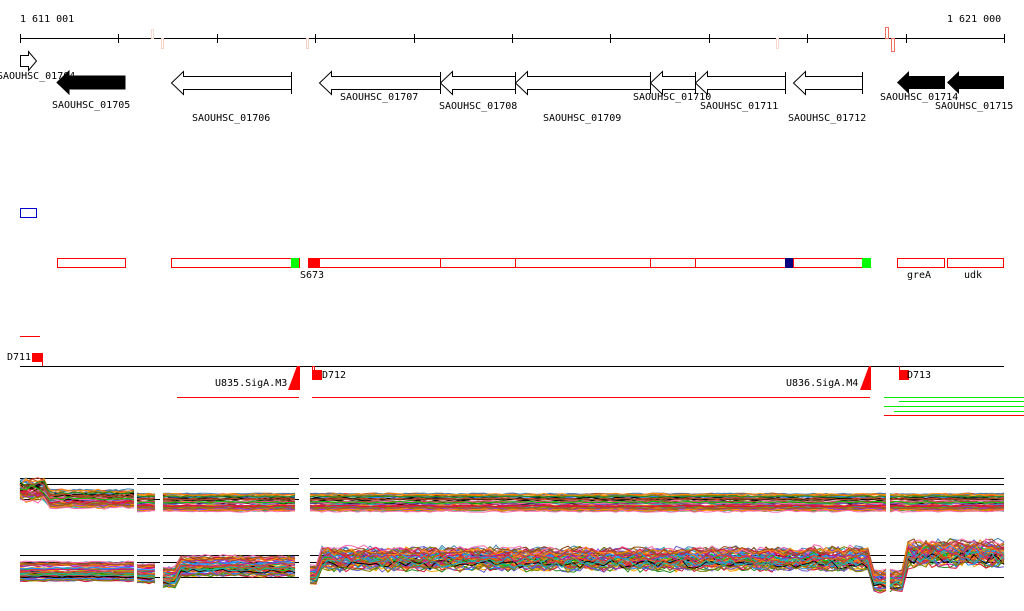 Image resolution: width=1024 pixels, height=611 pixels. I want to click on grea-label: greA, so click(919, 275).